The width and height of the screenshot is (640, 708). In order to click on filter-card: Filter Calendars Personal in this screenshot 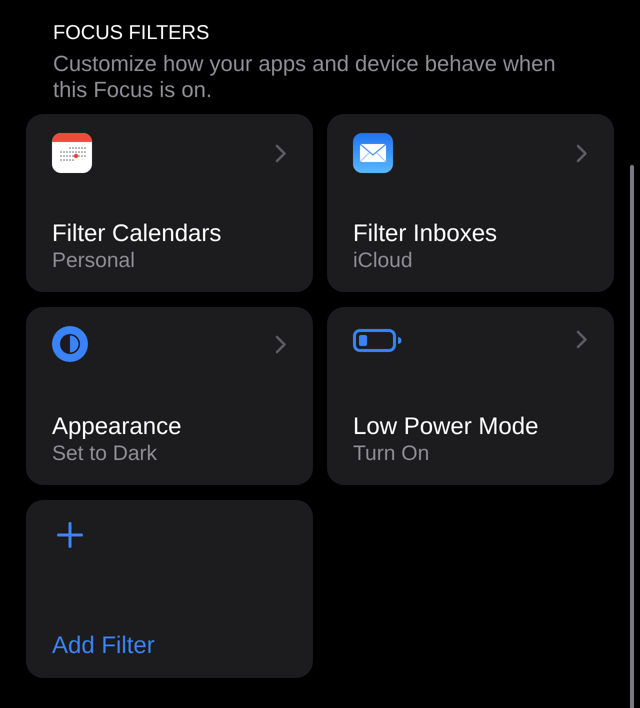, I will do `click(169, 203)`.